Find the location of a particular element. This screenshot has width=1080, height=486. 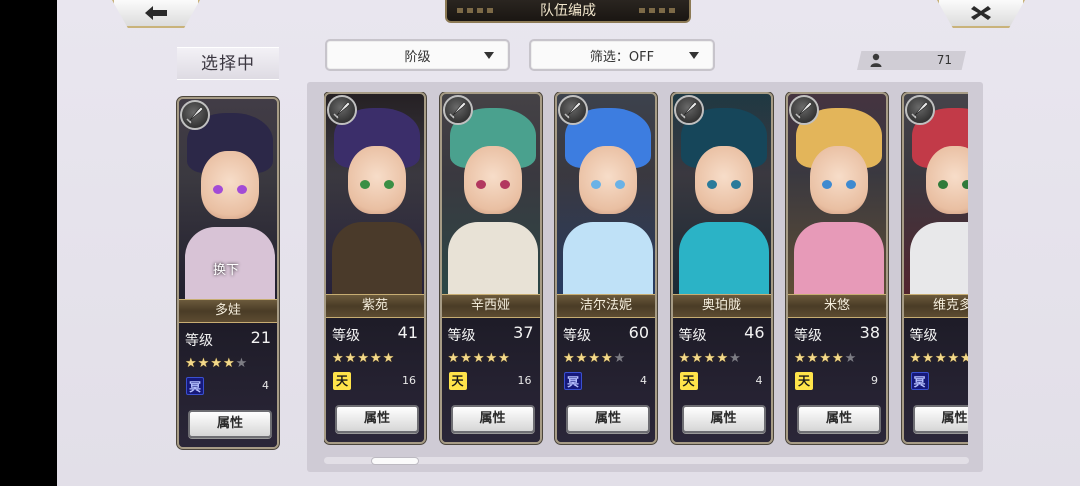

affiliation-count: 4 is located at coordinates (643, 380).